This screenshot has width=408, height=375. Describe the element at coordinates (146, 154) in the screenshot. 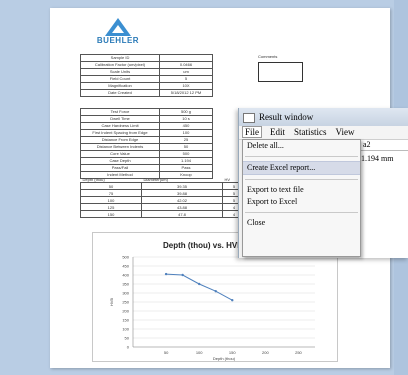

I see `table-row: Core Value 500` at that location.